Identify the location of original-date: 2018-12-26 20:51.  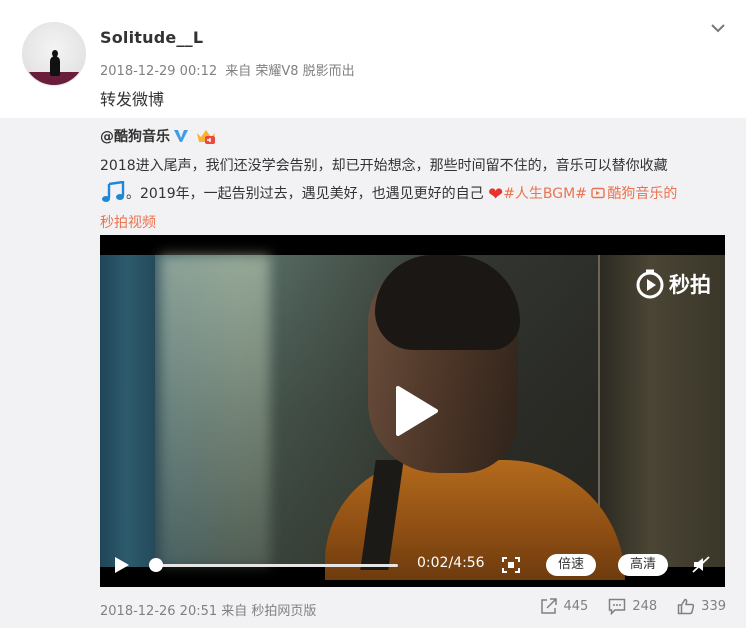
(158, 611).